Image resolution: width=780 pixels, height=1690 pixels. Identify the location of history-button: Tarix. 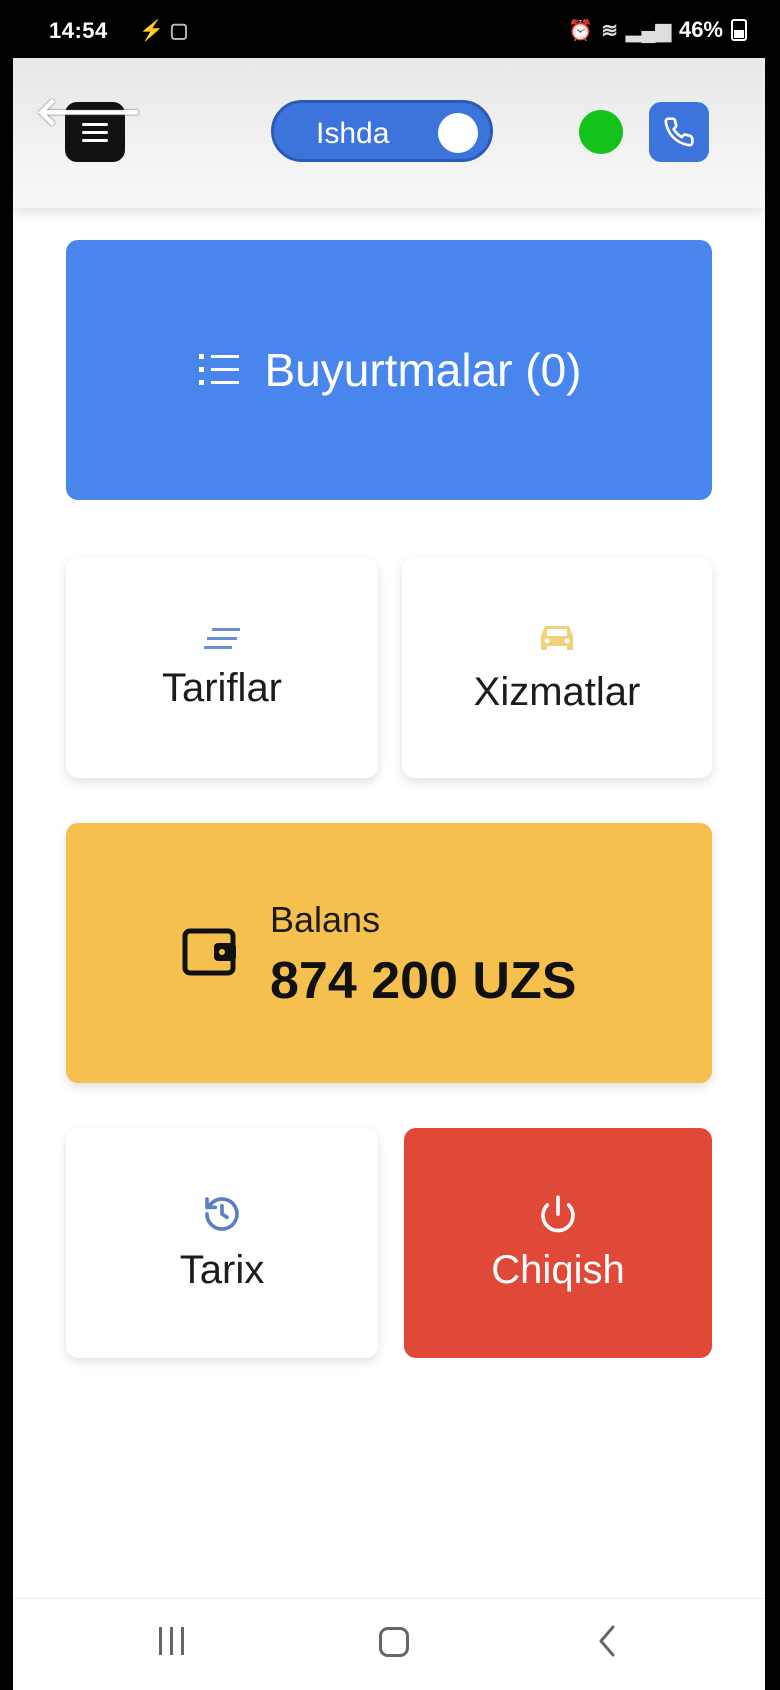
(222, 1243).